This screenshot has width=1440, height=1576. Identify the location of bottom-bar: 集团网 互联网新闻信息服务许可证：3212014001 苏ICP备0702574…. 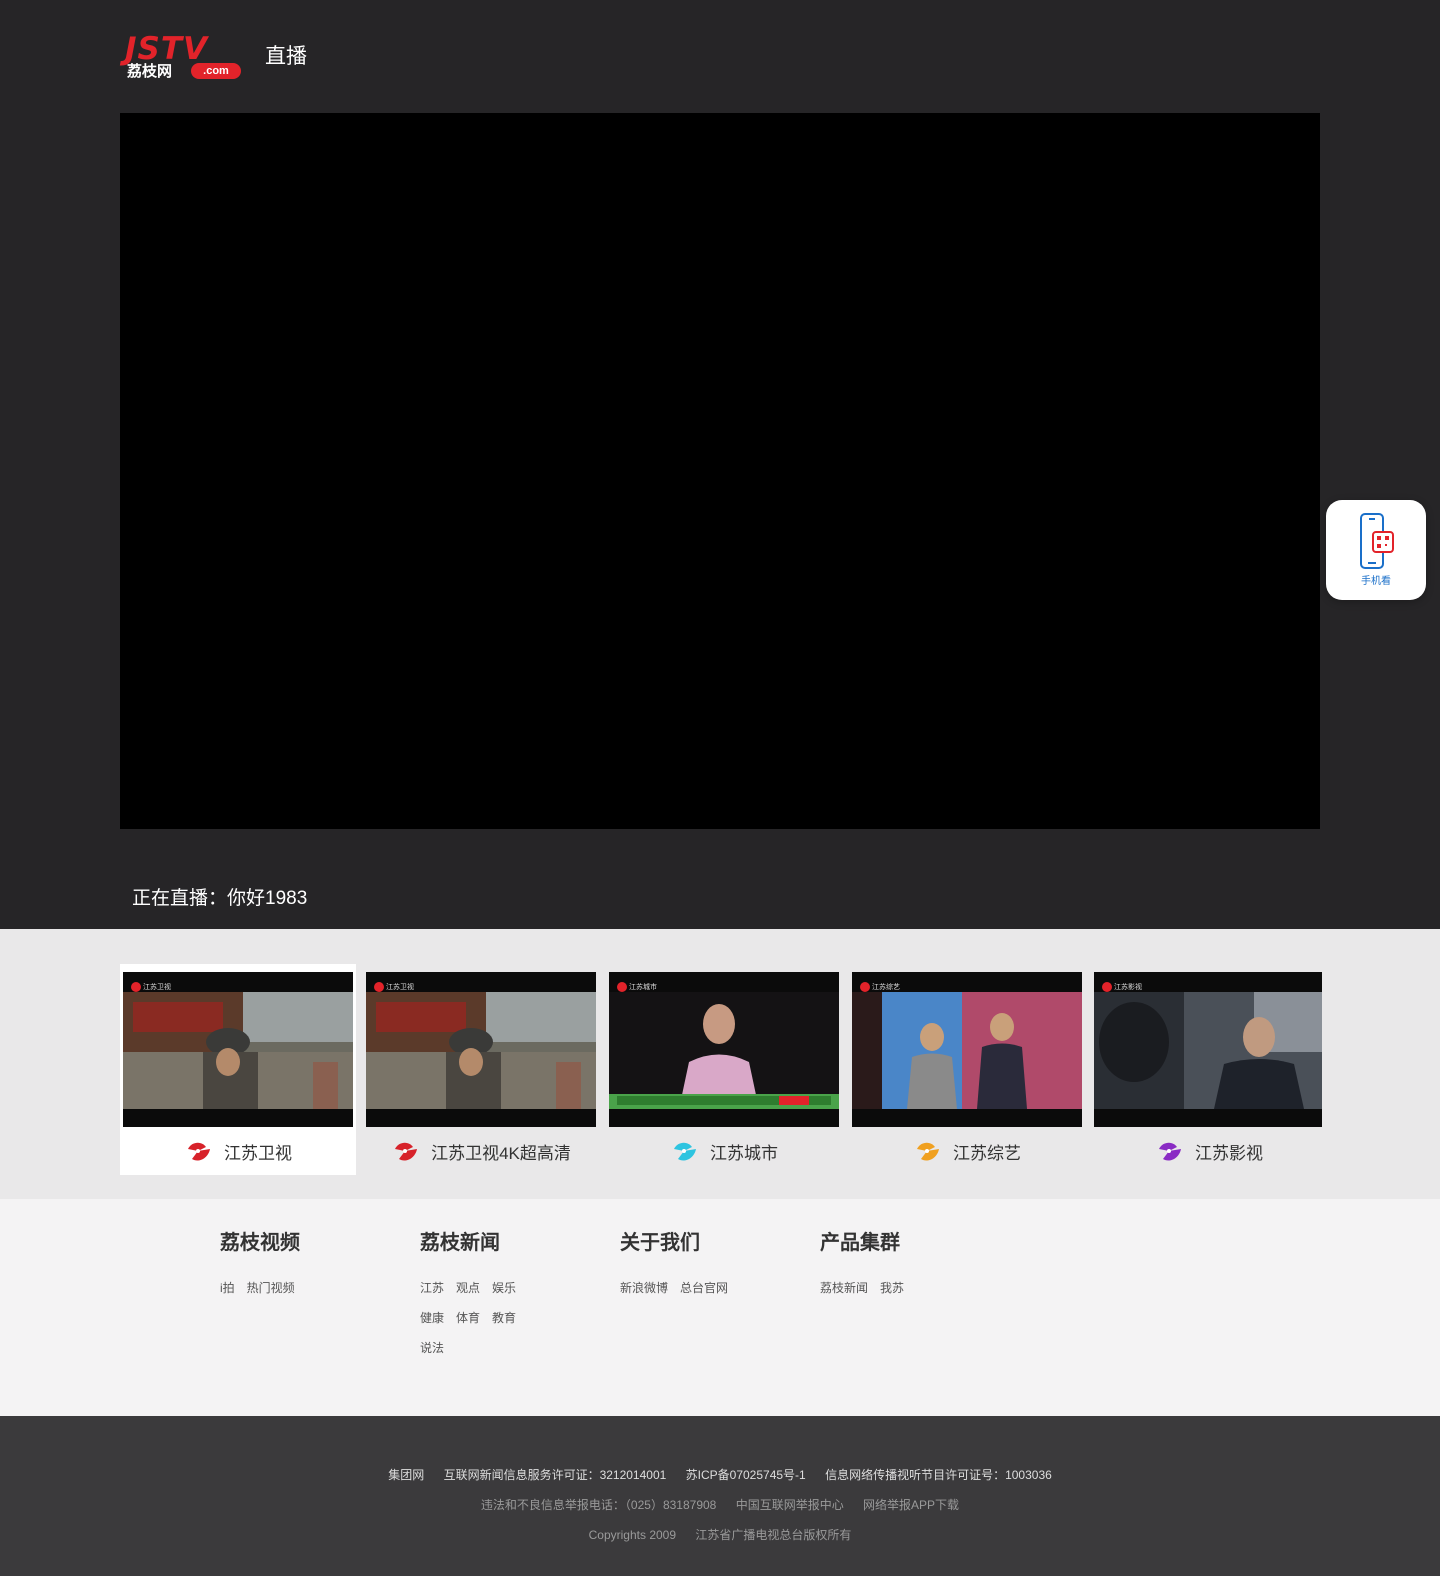
(720, 1496).